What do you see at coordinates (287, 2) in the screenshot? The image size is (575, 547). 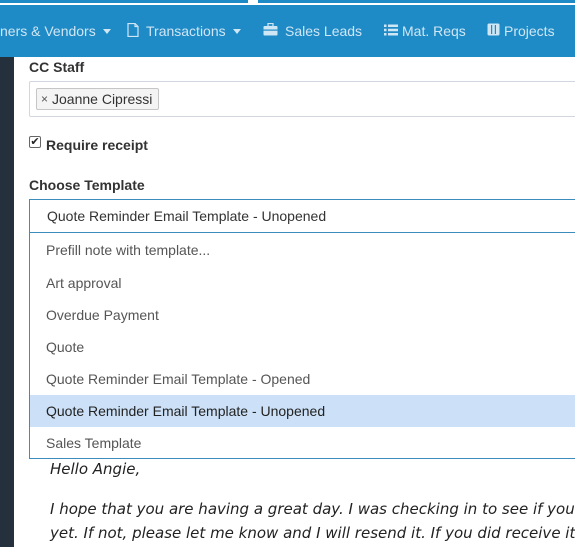 I see `top-strip` at bounding box center [287, 2].